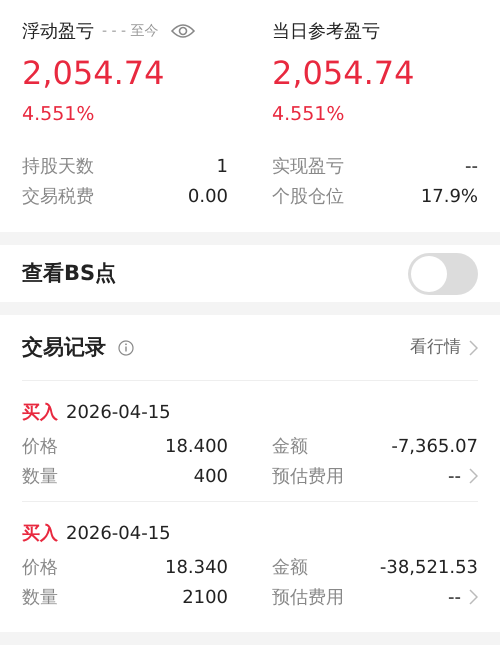 The width and height of the screenshot is (500, 645). Describe the element at coordinates (64, 347) in the screenshot. I see `section-title: 交易记录` at that location.